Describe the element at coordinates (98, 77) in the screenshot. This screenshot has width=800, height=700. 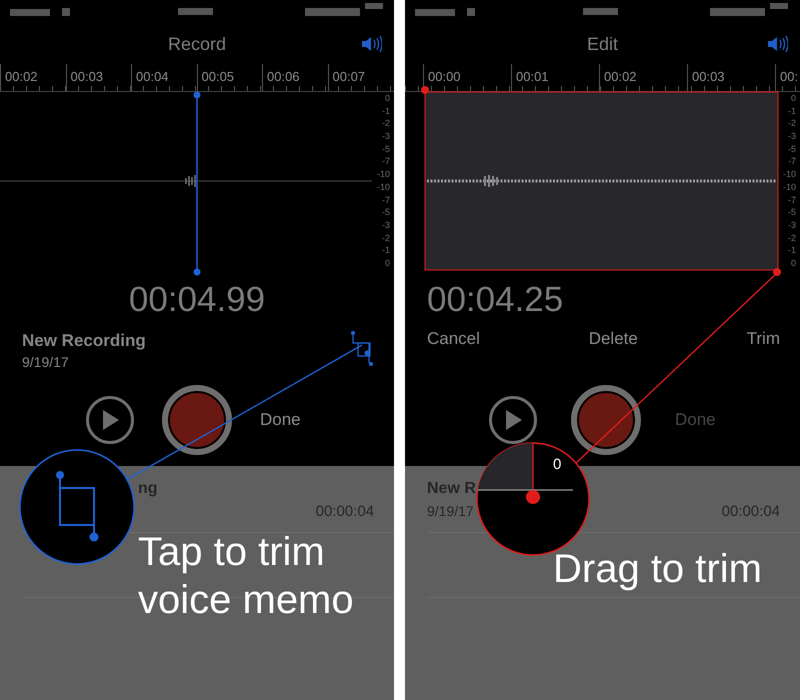
I see `ruler-time-label: 00:03` at that location.